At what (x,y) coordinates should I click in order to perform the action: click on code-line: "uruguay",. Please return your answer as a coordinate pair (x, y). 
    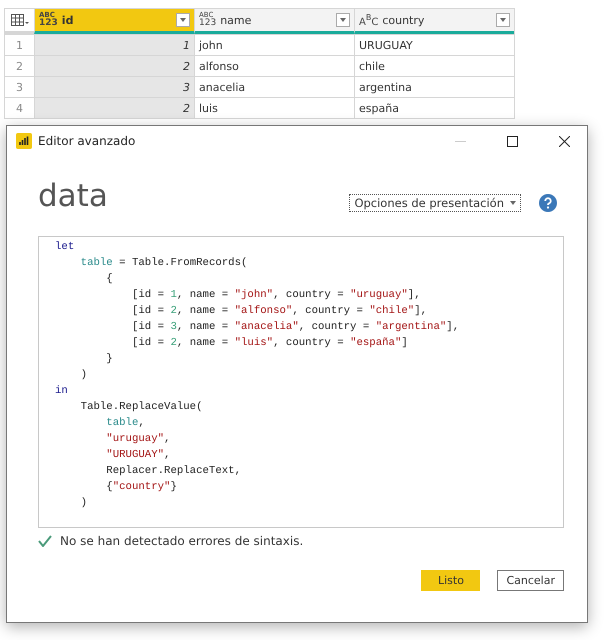
    Looking at the image, I should click on (138, 439).